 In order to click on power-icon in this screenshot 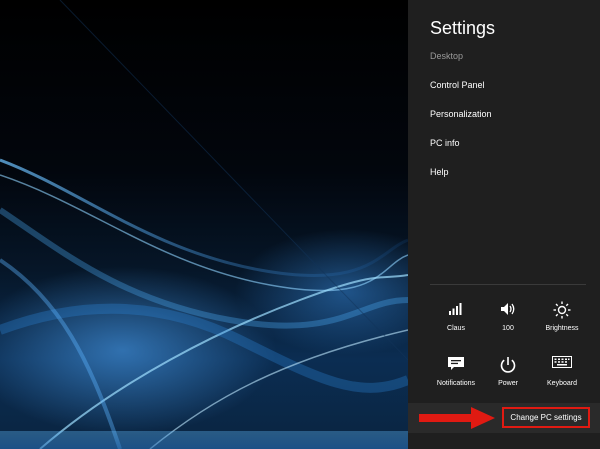, I will do `click(508, 366)`.